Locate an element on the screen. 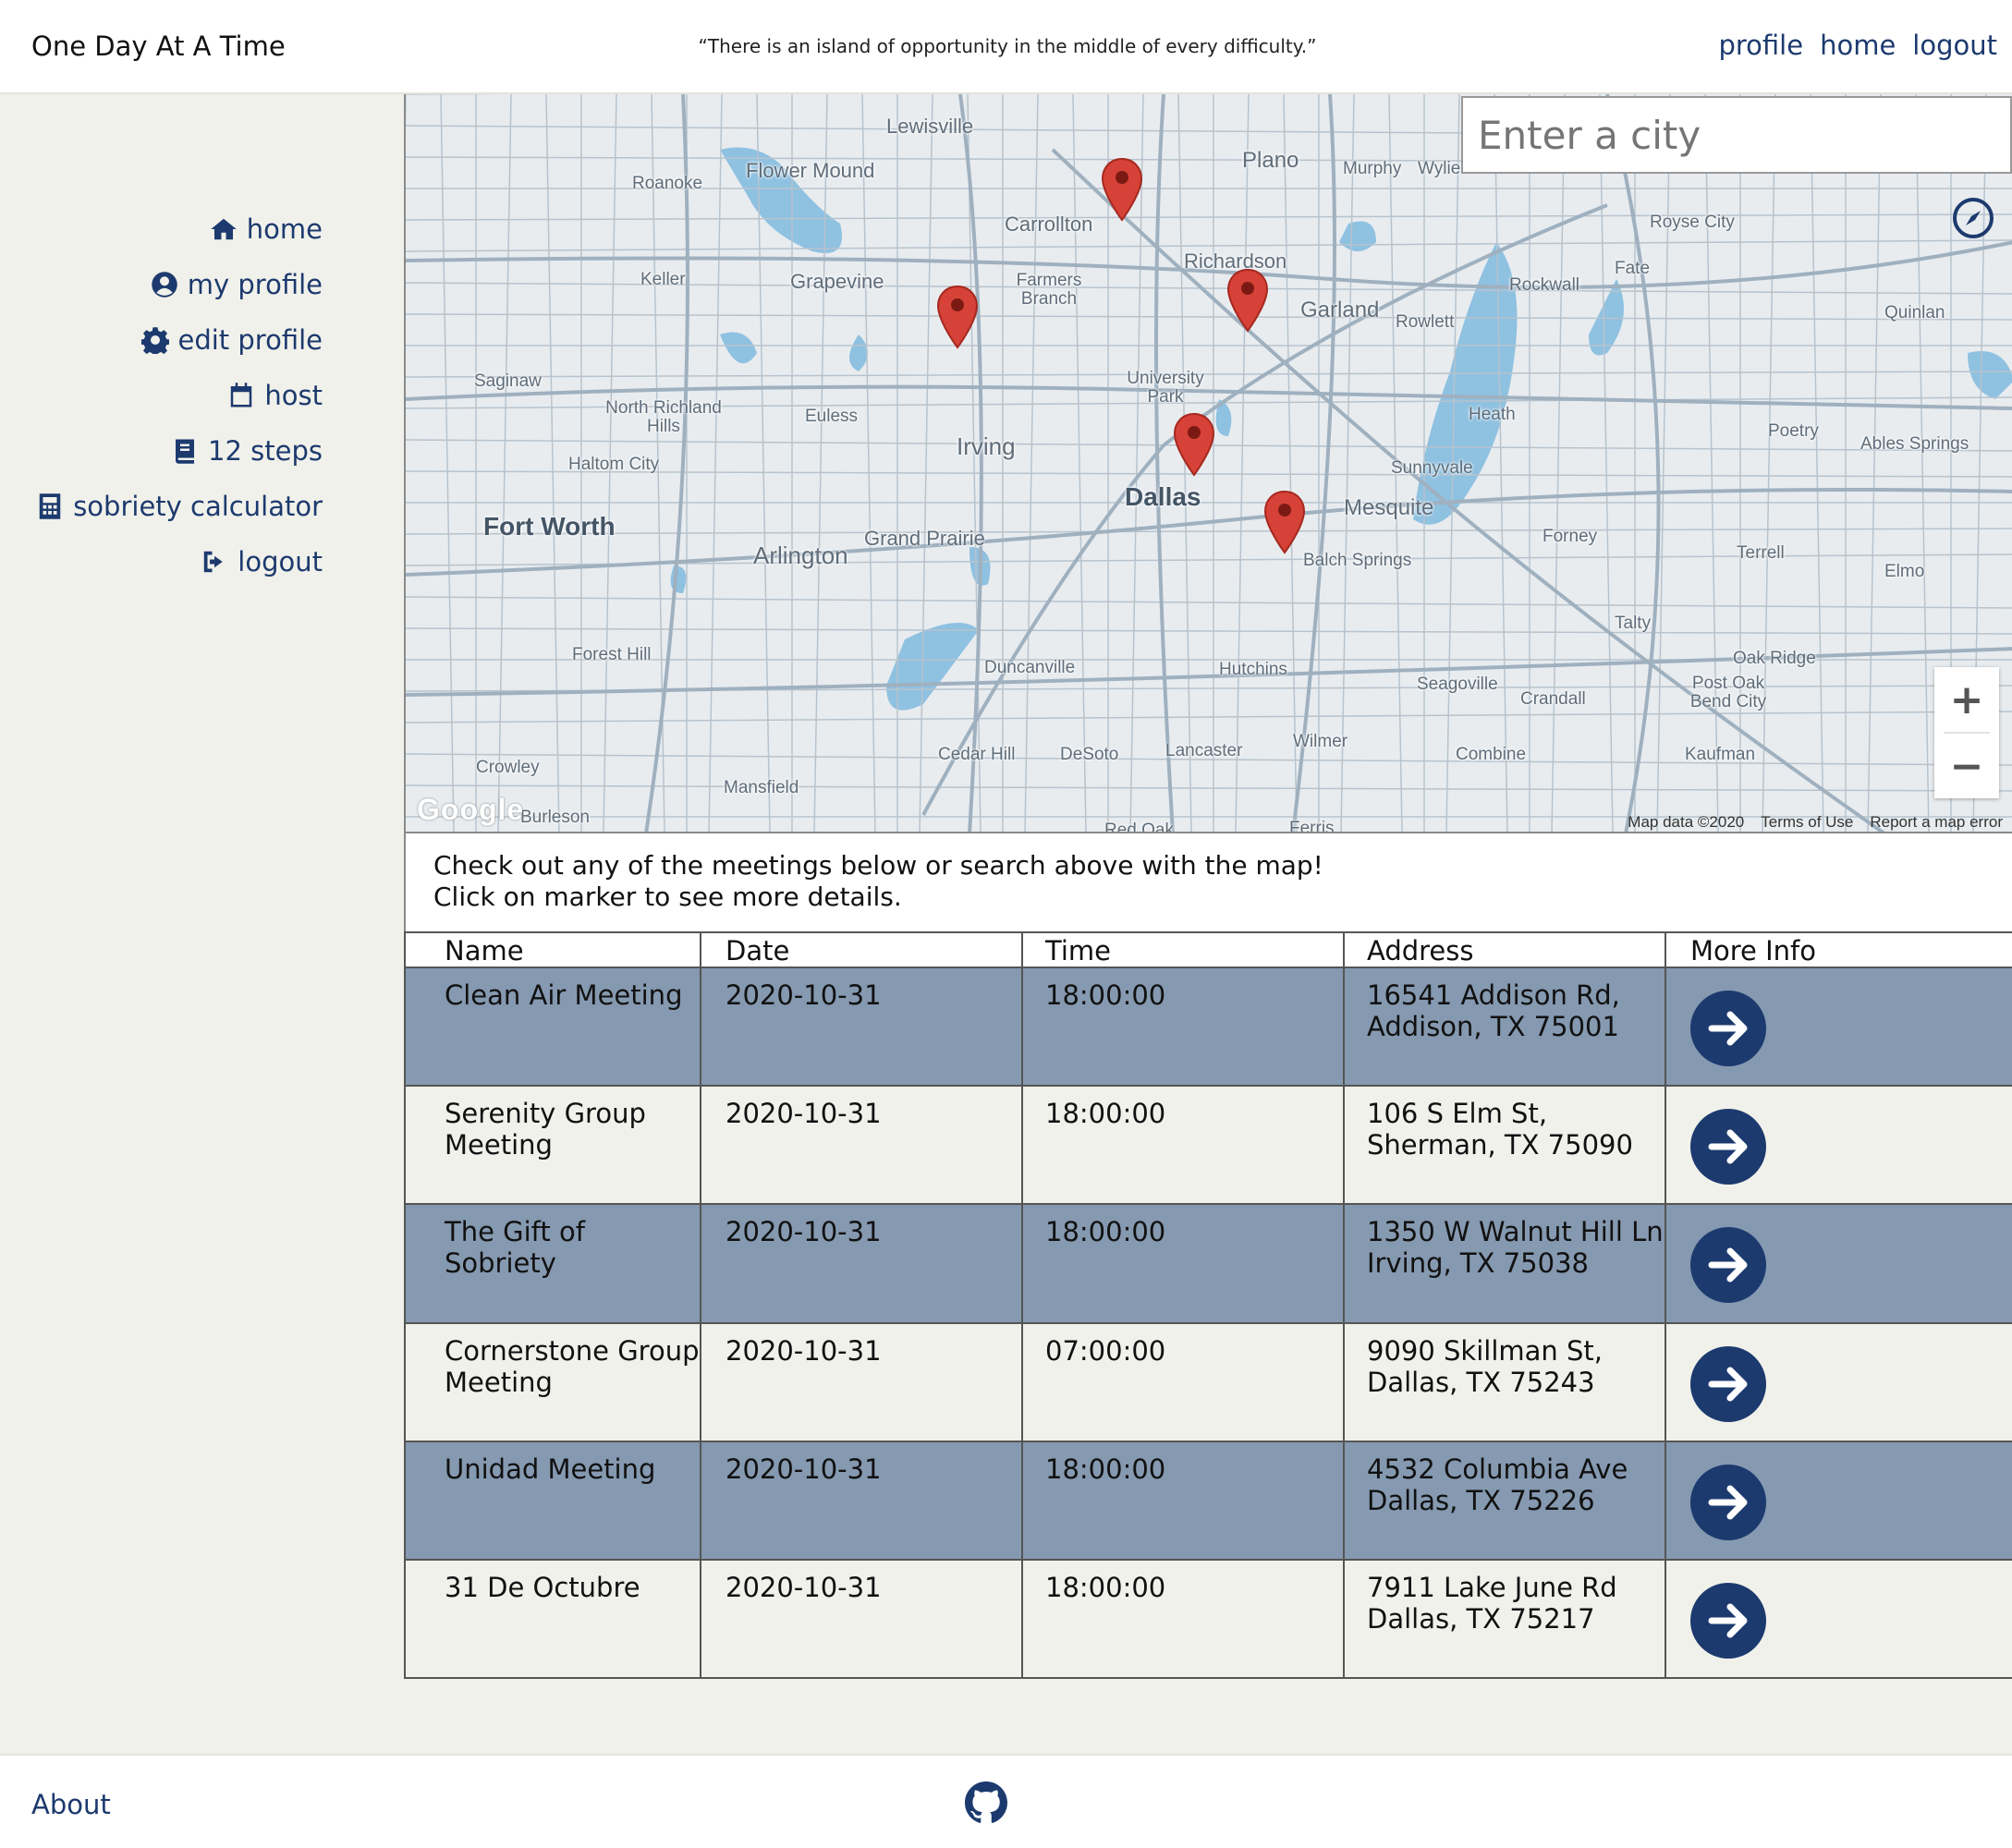  map-city-label: Mansfield is located at coordinates (761, 787).